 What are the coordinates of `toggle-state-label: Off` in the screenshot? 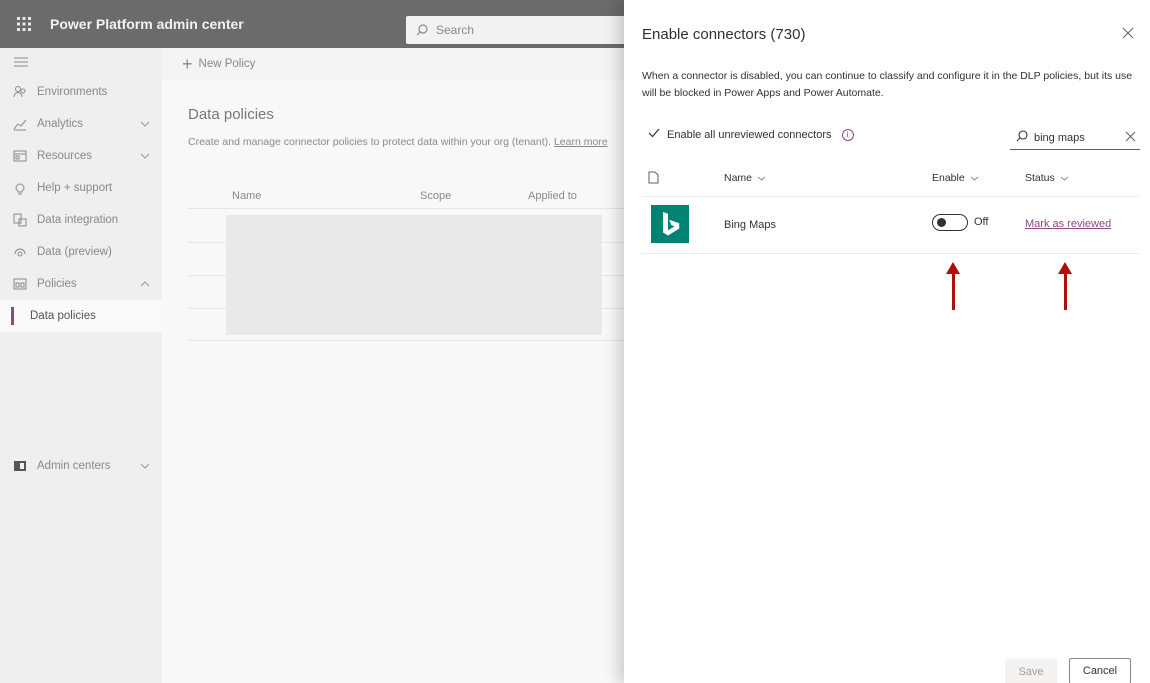 It's located at (981, 222).